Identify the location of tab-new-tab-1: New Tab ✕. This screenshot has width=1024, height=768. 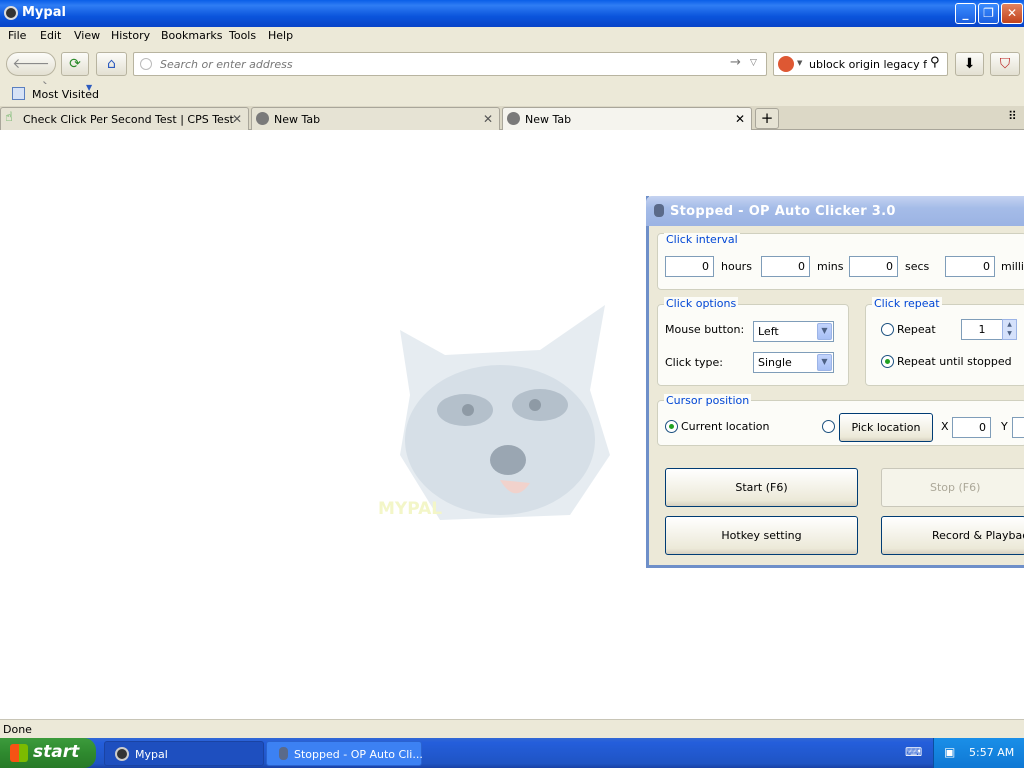
(375, 118).